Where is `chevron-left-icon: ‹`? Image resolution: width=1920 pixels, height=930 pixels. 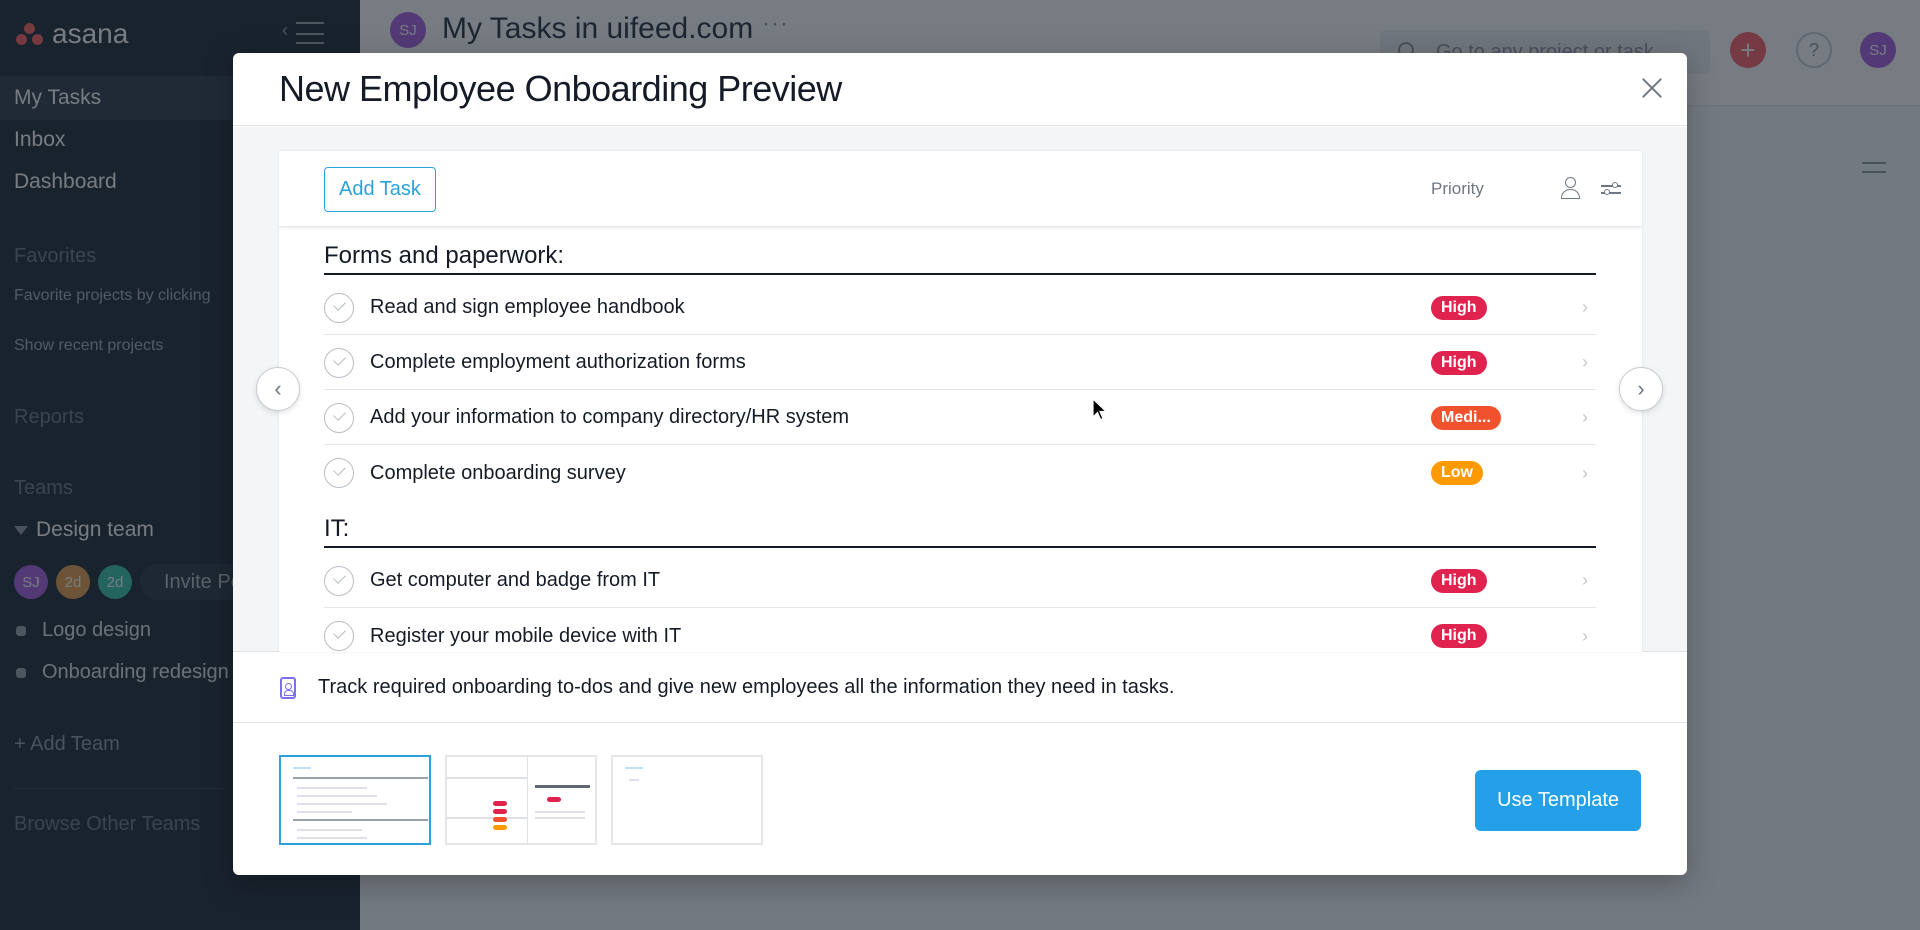 chevron-left-icon: ‹ is located at coordinates (278, 388).